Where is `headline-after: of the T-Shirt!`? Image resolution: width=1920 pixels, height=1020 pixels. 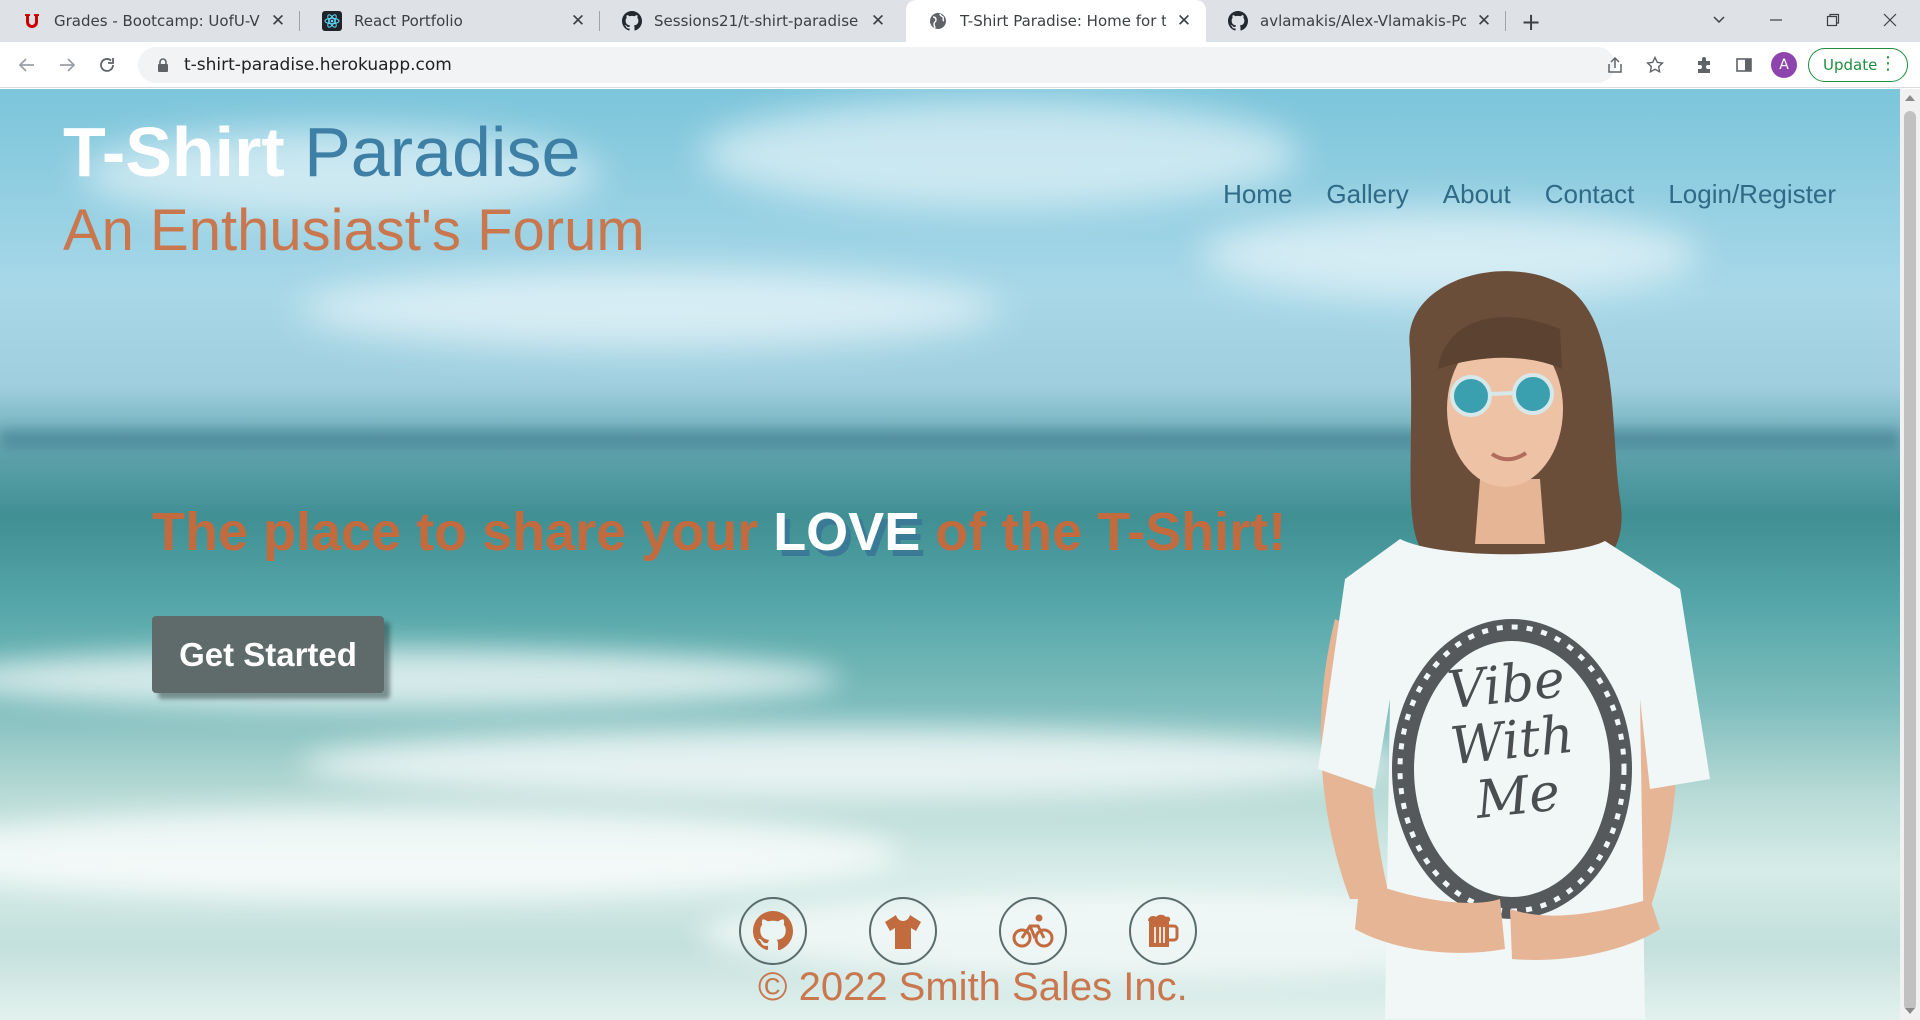
headline-after: of the T-Shirt! is located at coordinates (1103, 532).